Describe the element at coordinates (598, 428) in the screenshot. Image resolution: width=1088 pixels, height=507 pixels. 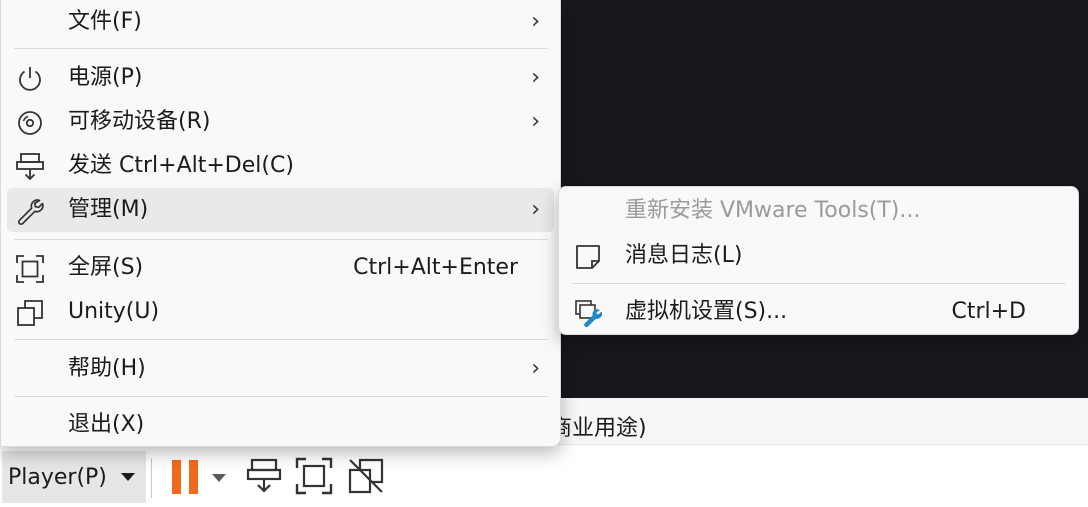
I see `status-text: 商业用途)` at that location.